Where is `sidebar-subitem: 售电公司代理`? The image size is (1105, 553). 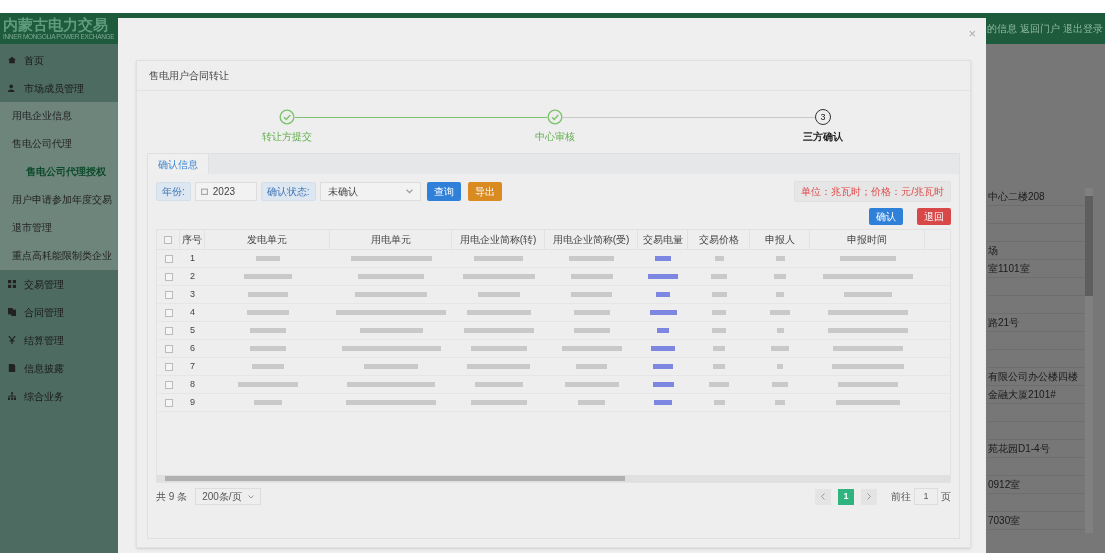 sidebar-subitem: 售电公司代理 is located at coordinates (59, 144).